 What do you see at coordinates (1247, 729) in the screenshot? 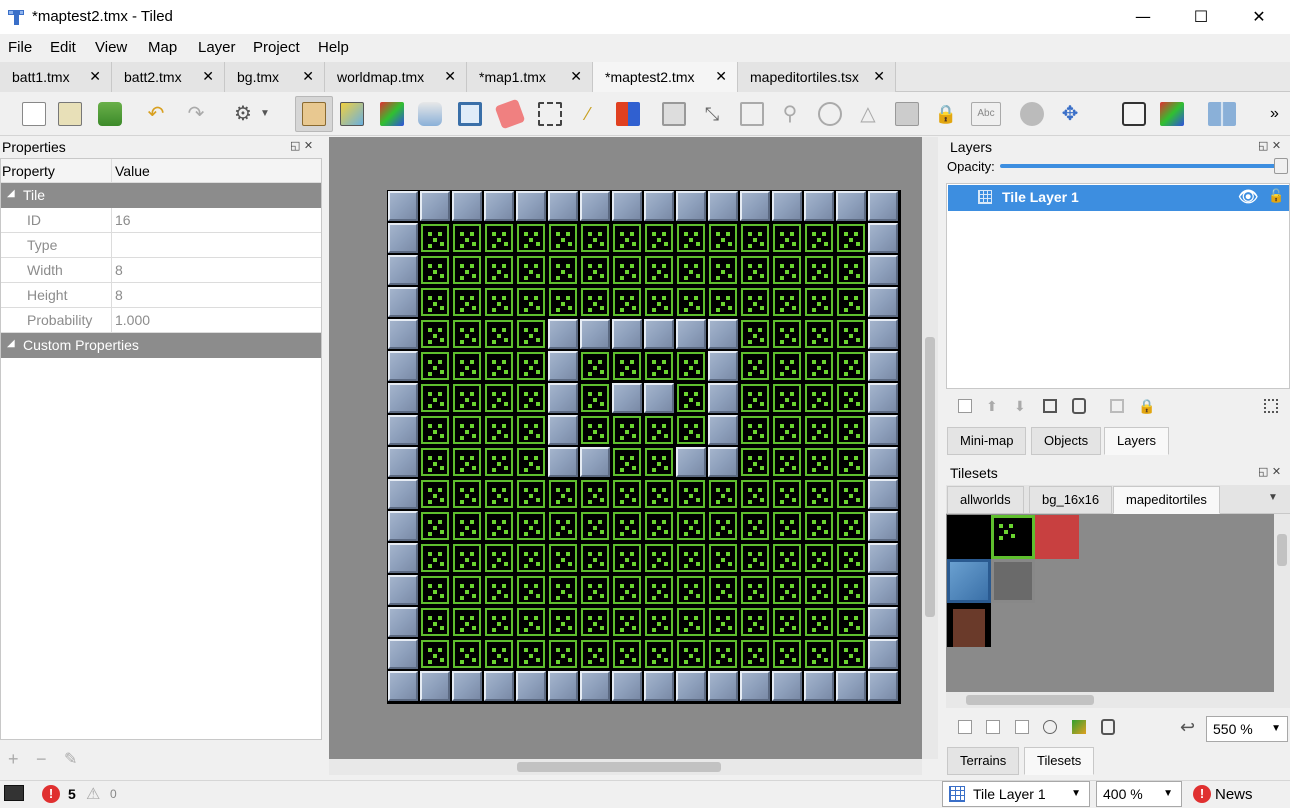
I see `tileset-zoom-combo: 550 % ▼` at bounding box center [1247, 729].